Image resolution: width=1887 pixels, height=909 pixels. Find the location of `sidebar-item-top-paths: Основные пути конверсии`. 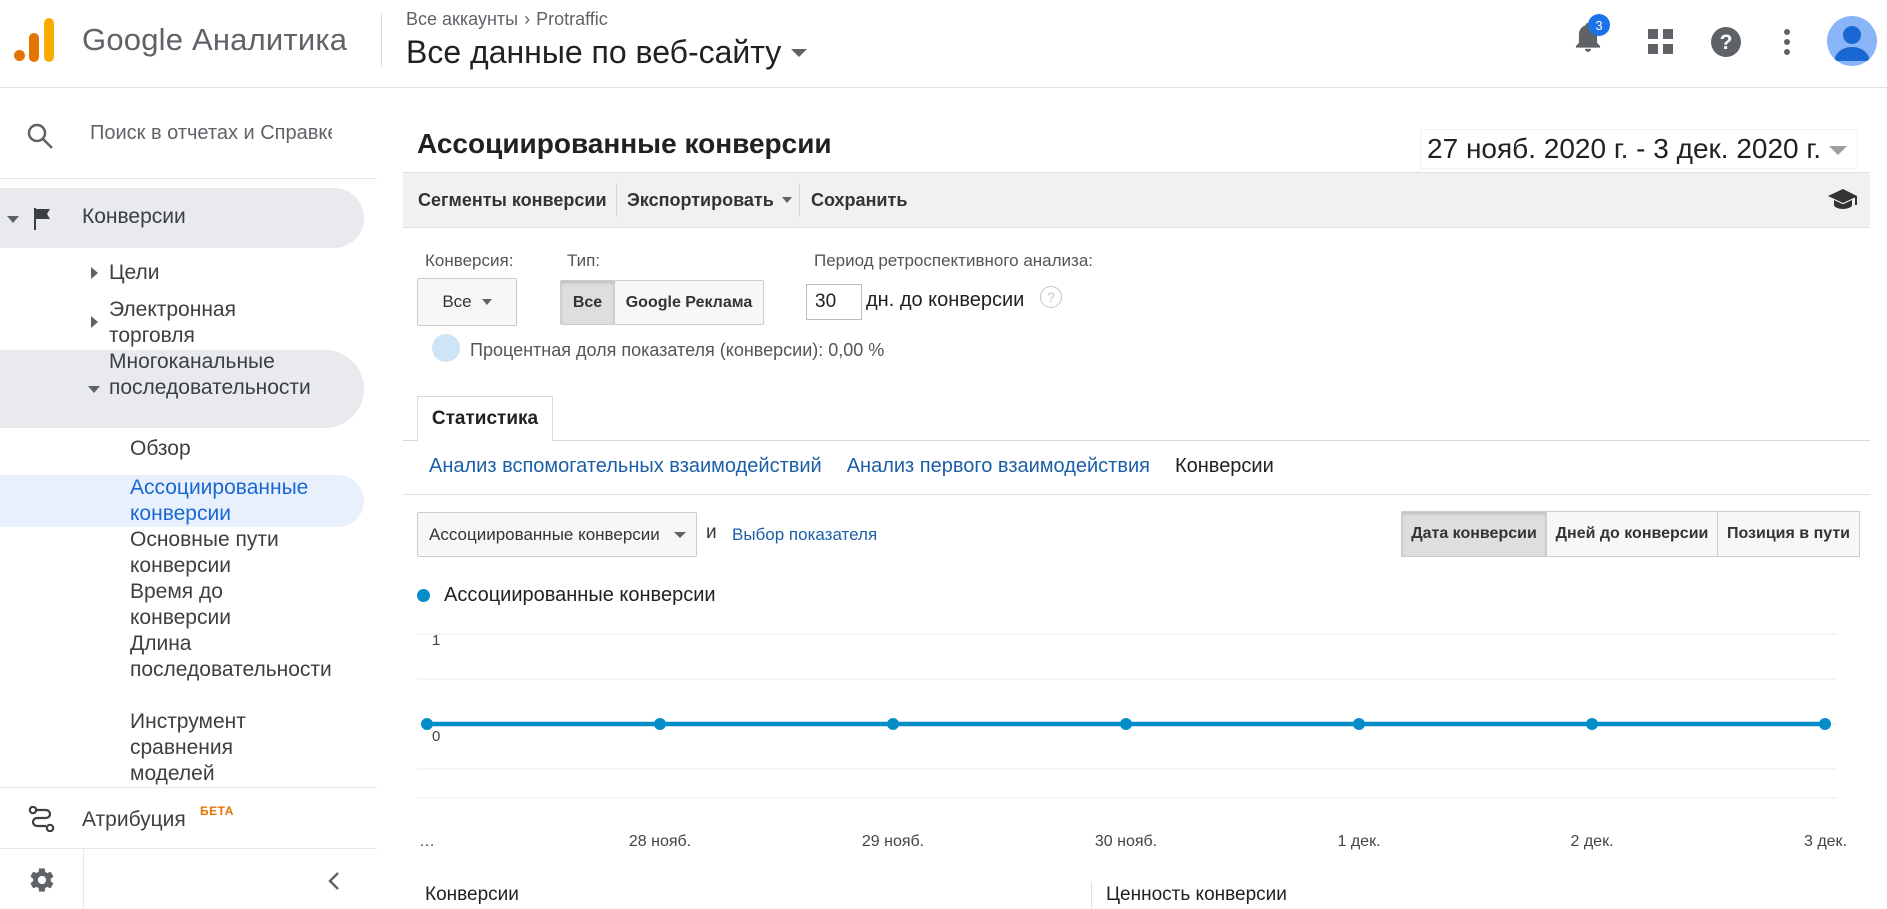

sidebar-item-top-paths: Основные пути конверсии is located at coordinates (220, 553).